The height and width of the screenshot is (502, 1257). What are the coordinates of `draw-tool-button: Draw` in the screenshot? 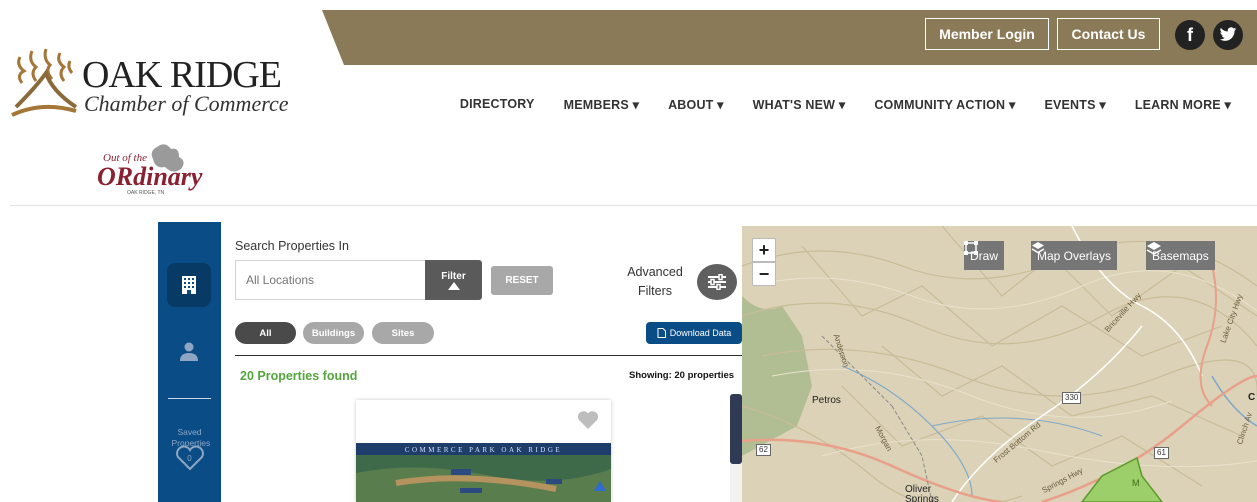 It's located at (984, 255).